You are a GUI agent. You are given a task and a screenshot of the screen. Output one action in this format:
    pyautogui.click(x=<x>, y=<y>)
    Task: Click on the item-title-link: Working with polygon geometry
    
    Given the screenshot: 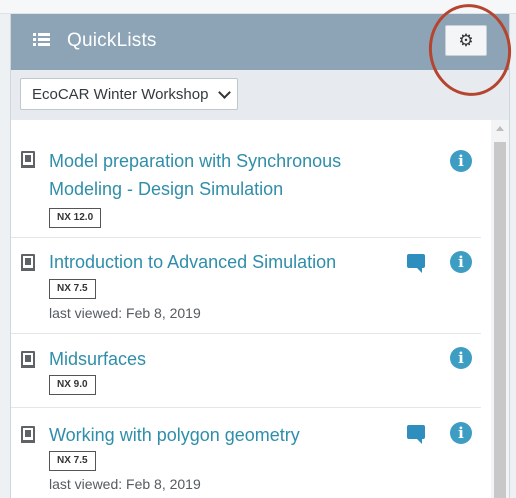 What is the action you would take?
    pyautogui.click(x=229, y=435)
    